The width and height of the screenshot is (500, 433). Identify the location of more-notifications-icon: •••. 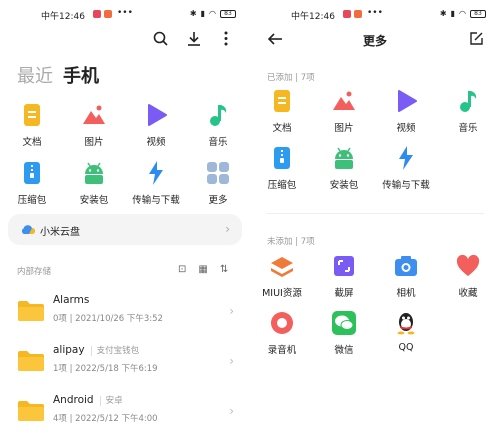
(375, 13).